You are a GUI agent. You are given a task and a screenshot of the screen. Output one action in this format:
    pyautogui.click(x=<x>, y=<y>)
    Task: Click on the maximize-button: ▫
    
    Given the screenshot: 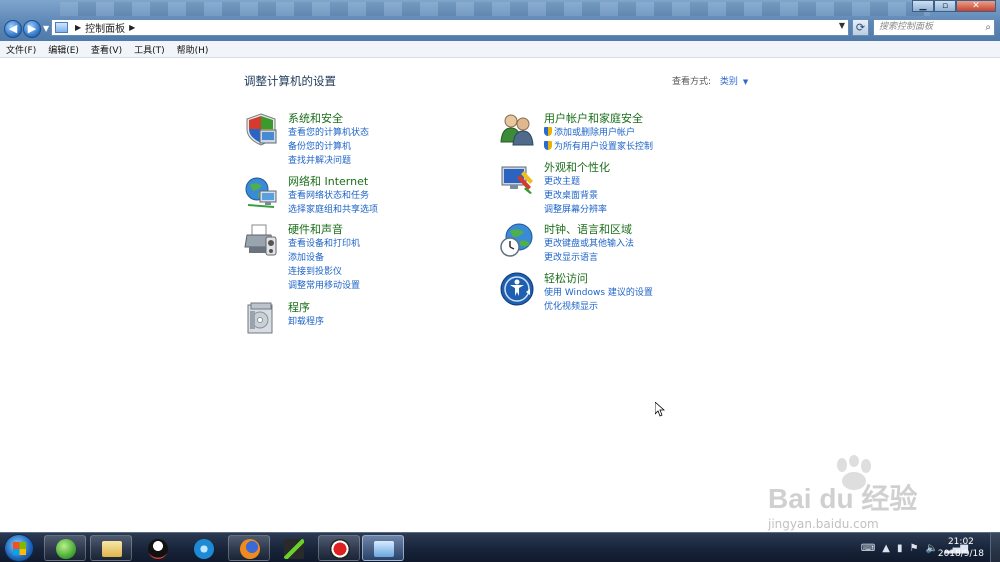 What is the action you would take?
    pyautogui.click(x=945, y=6)
    